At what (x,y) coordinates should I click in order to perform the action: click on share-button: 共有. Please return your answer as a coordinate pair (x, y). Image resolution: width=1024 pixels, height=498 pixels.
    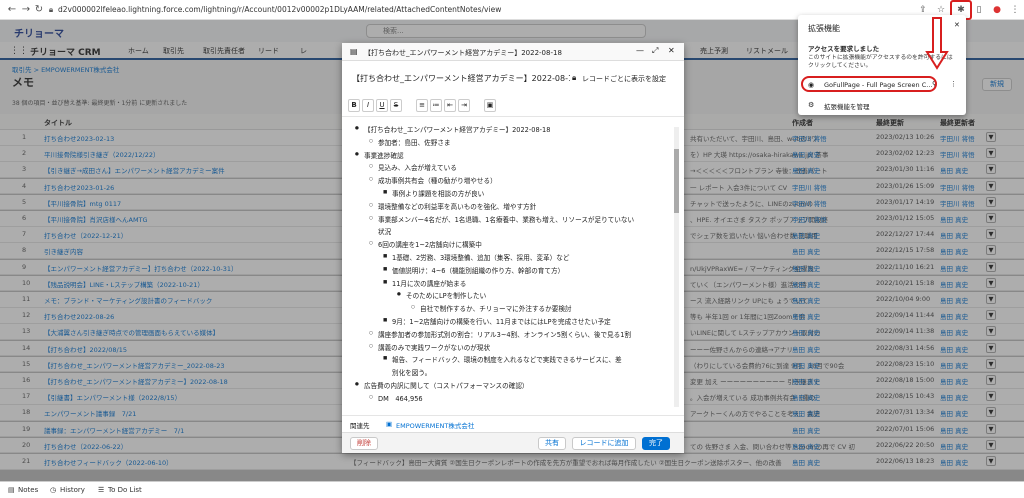
    Looking at the image, I should click on (552, 443).